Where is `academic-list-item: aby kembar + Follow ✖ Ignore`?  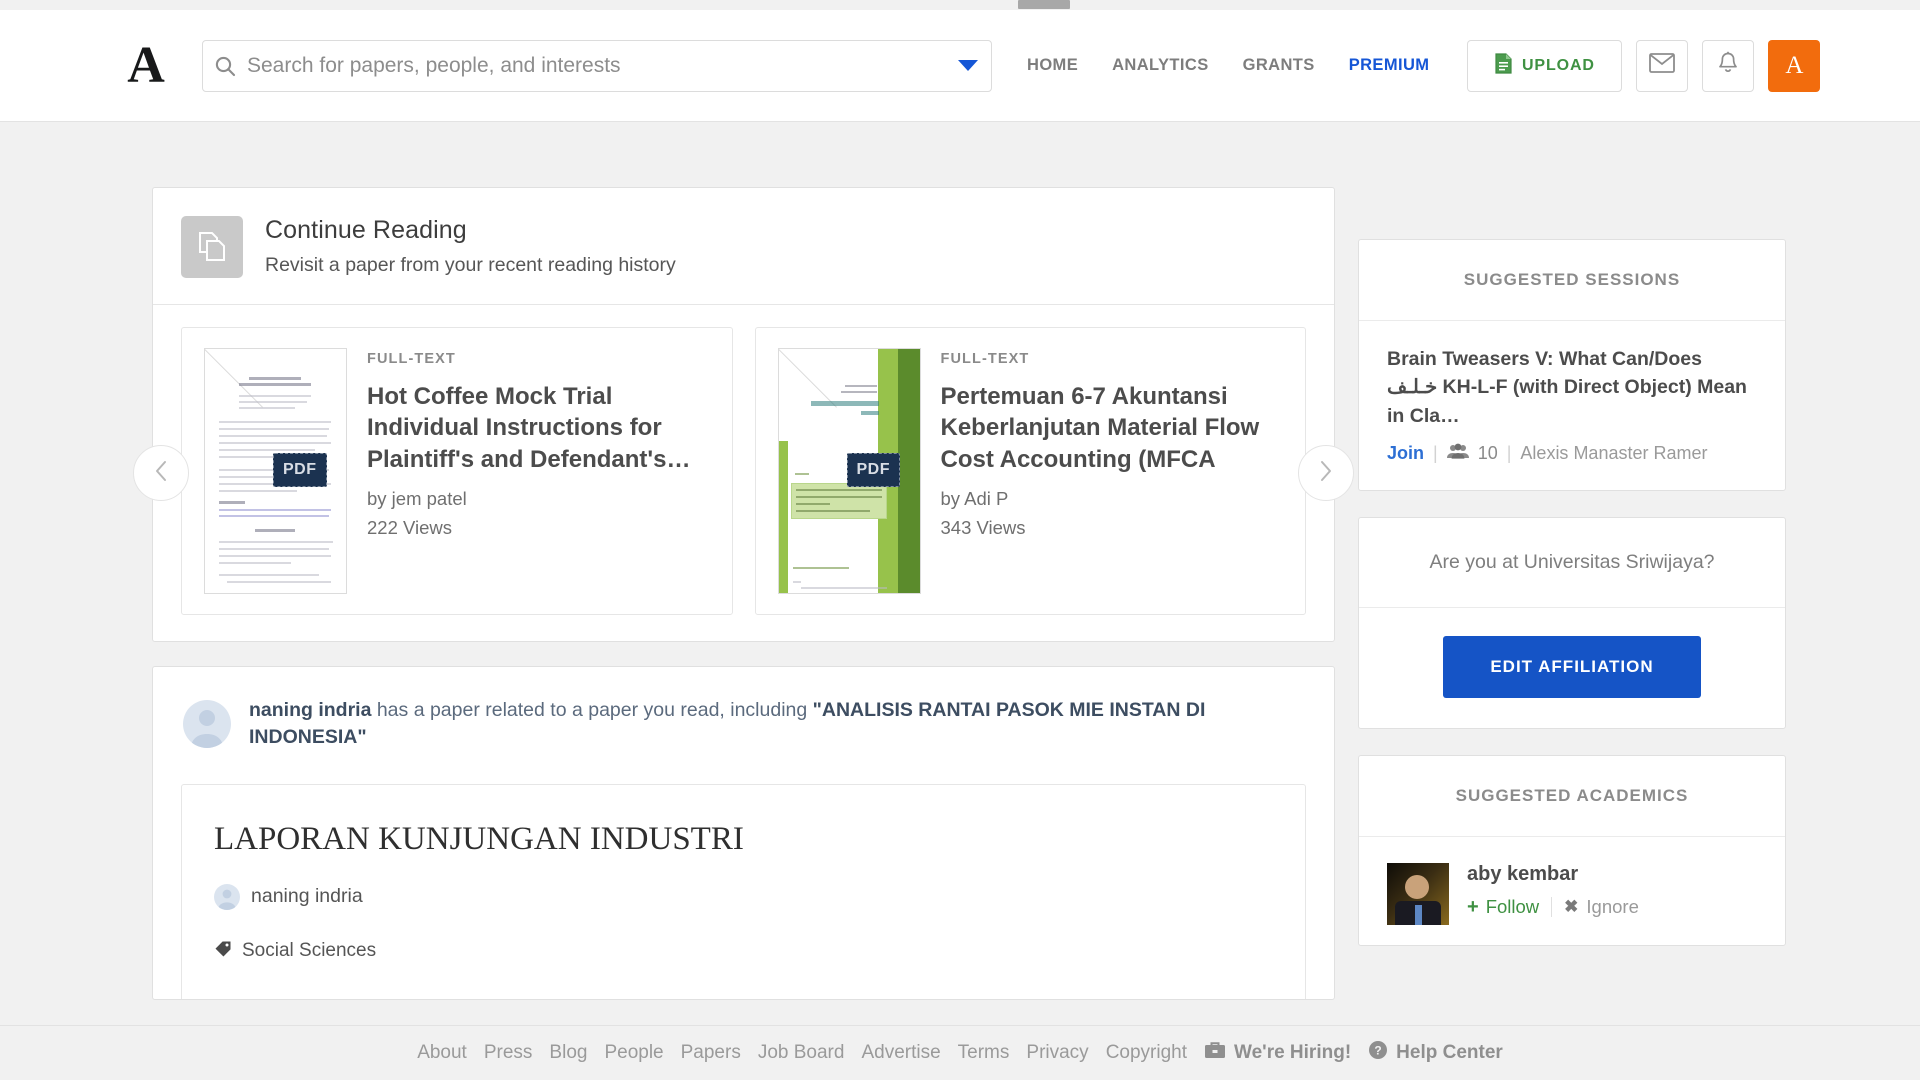
academic-list-item: aby kembar + Follow ✖ Ignore is located at coordinates (1572, 891).